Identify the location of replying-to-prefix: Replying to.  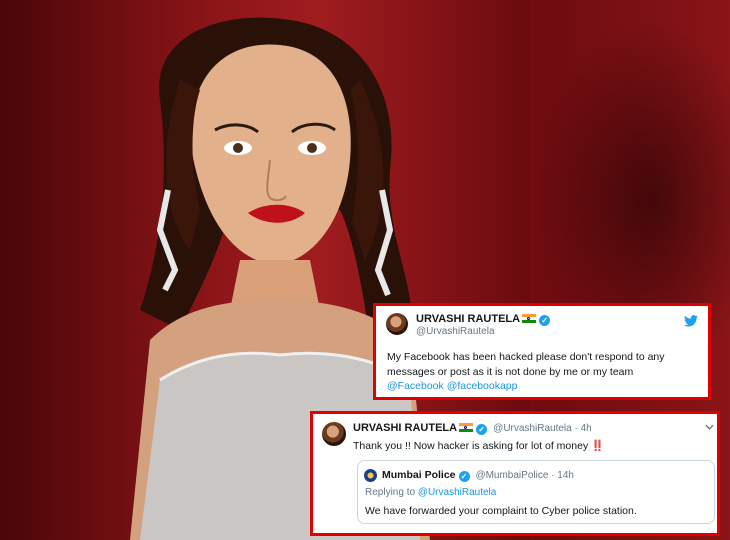
(391, 492).